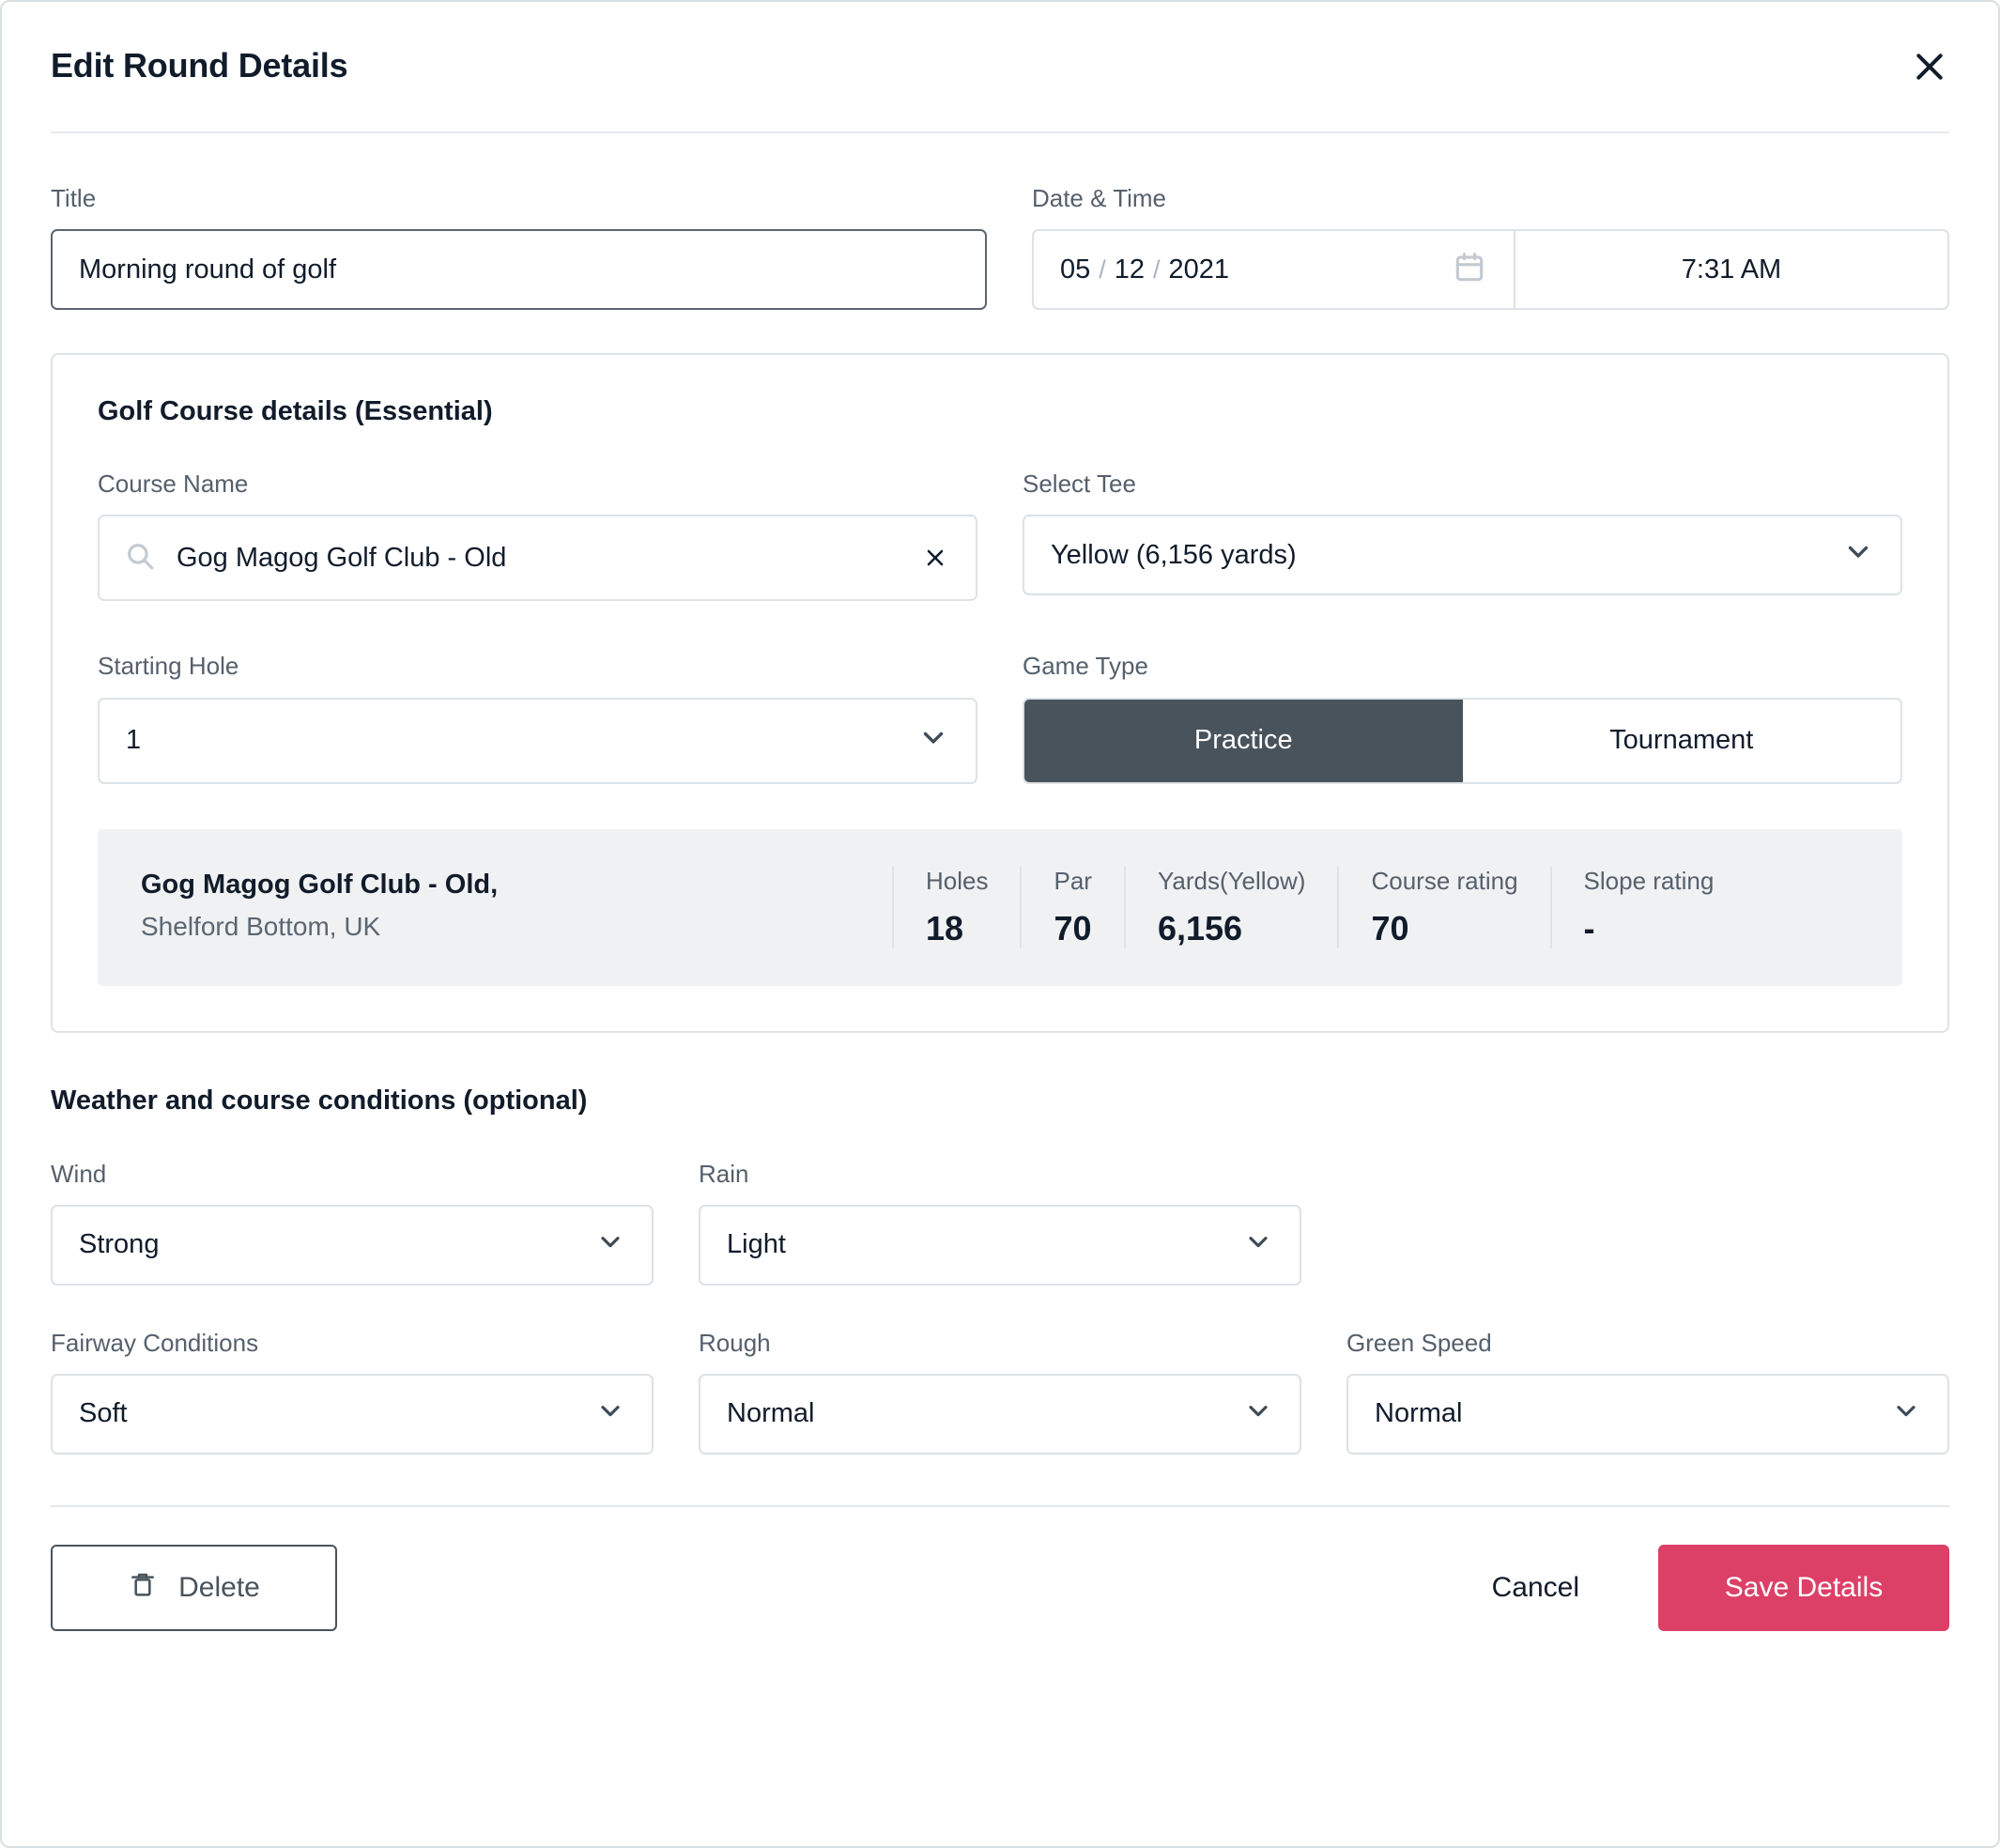 Image resolution: width=2000 pixels, height=1848 pixels. I want to click on fairway-conditions-value: Soft, so click(103, 1413).